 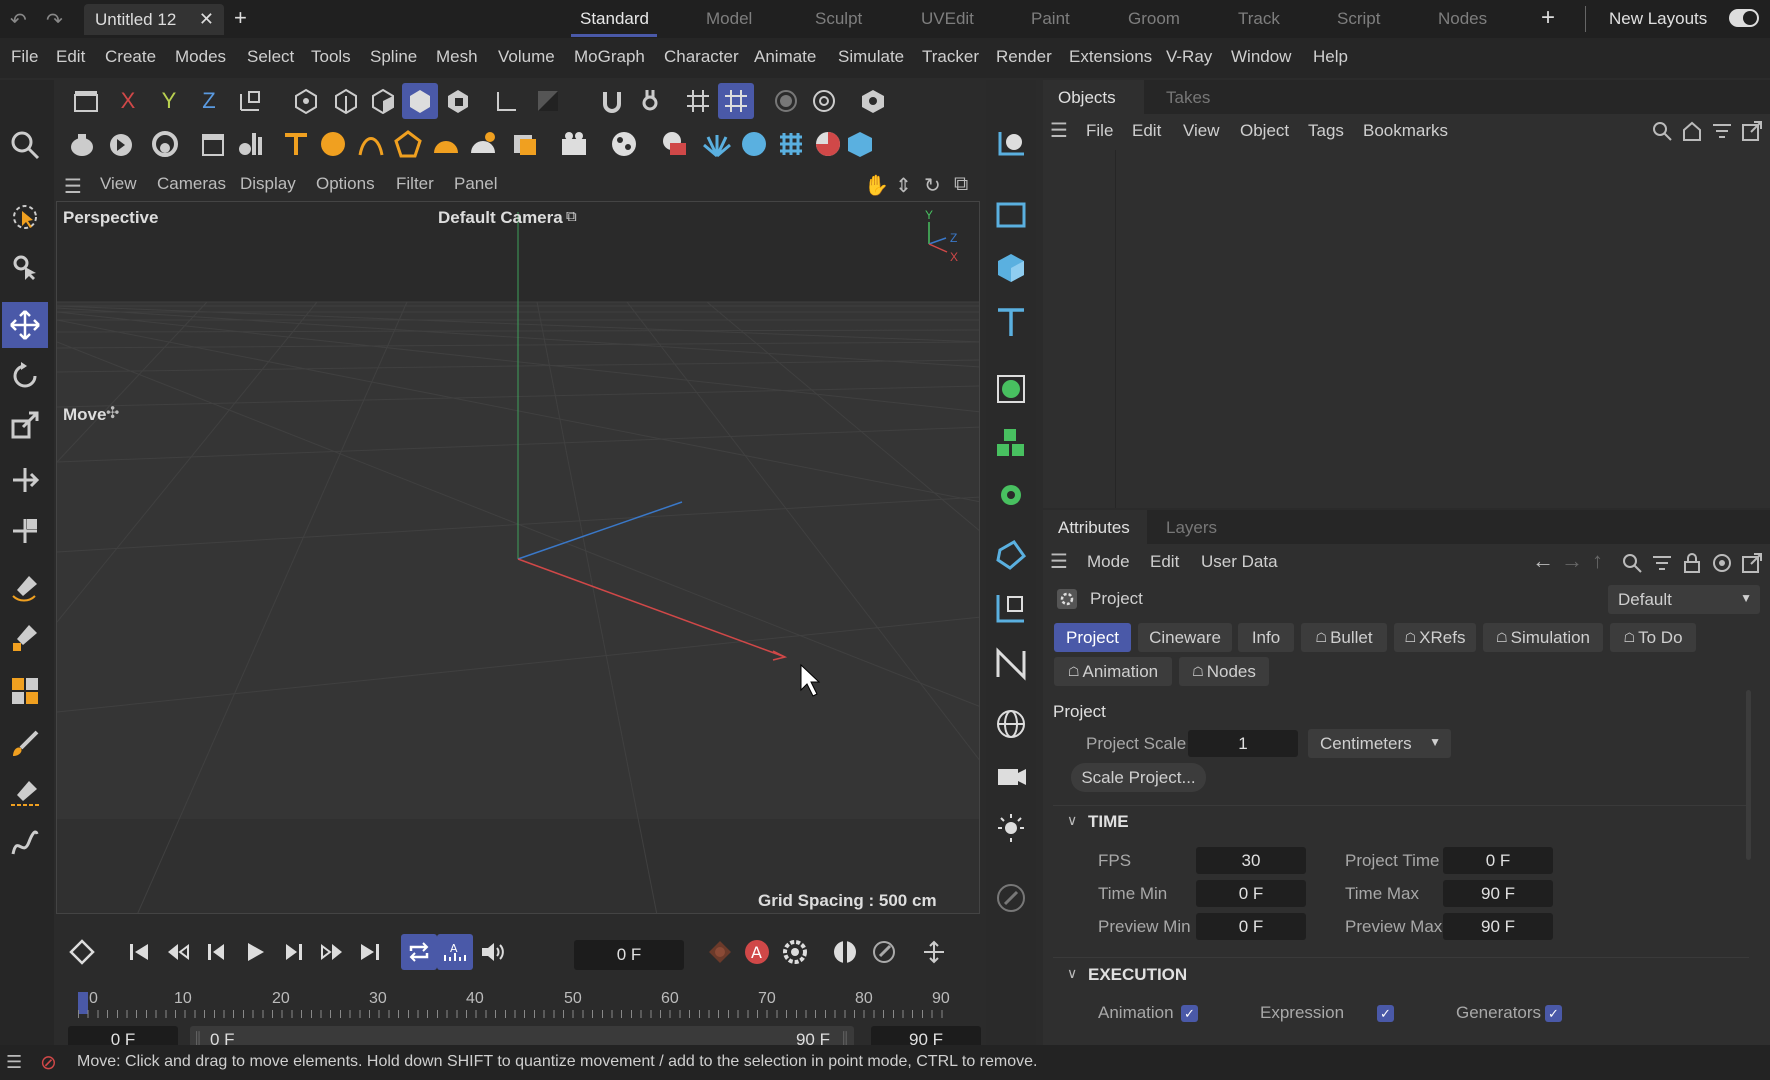 I want to click on keyframe-icon, so click(x=82, y=952).